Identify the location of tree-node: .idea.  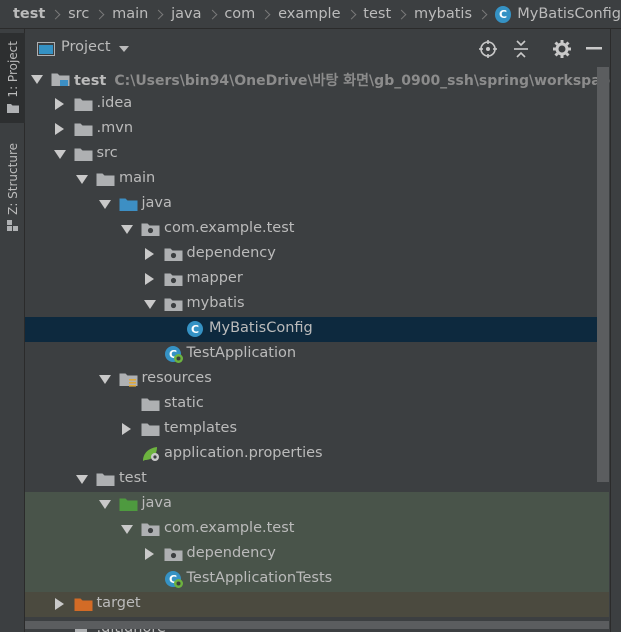
(317, 104).